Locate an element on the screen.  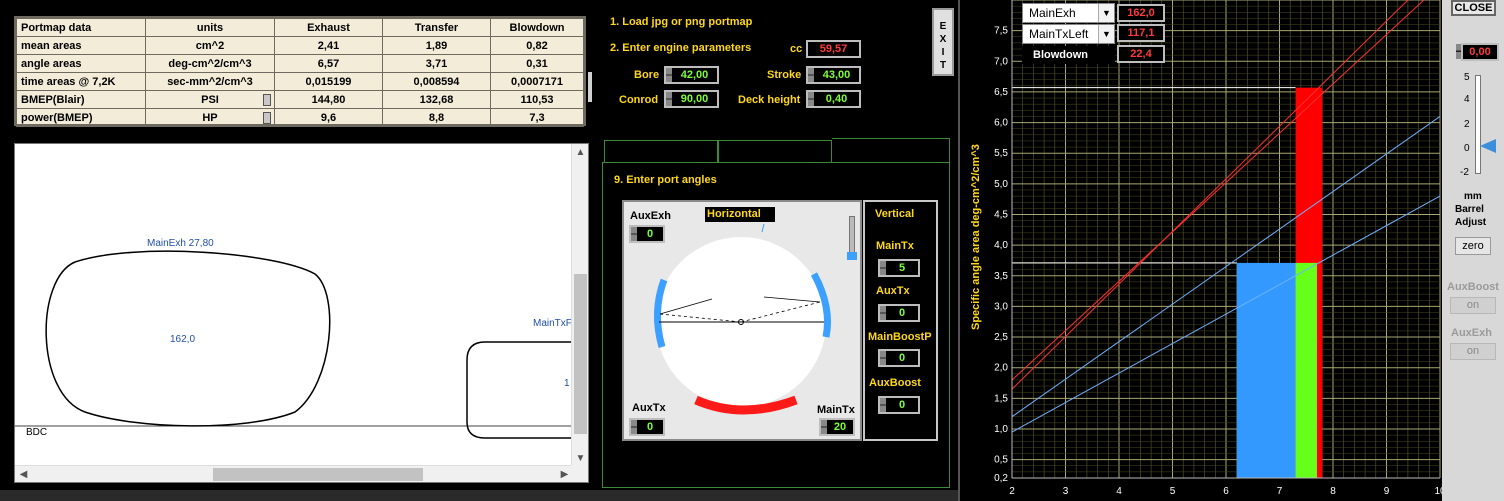
horizontal-scrollbar: ◀ ▶ is located at coordinates (294, 473).